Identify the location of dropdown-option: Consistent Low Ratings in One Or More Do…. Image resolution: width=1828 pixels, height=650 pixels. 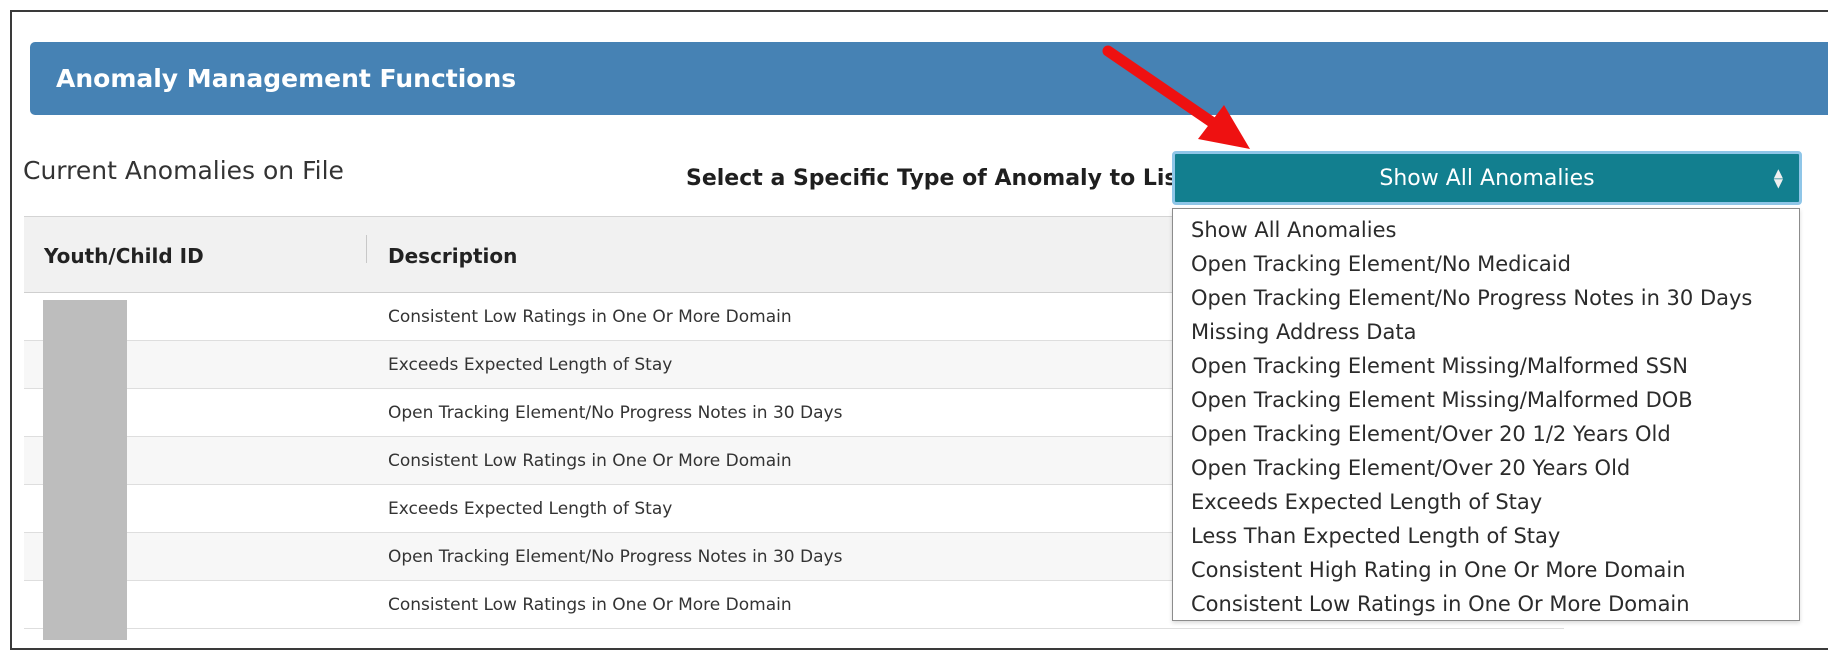
(1486, 604).